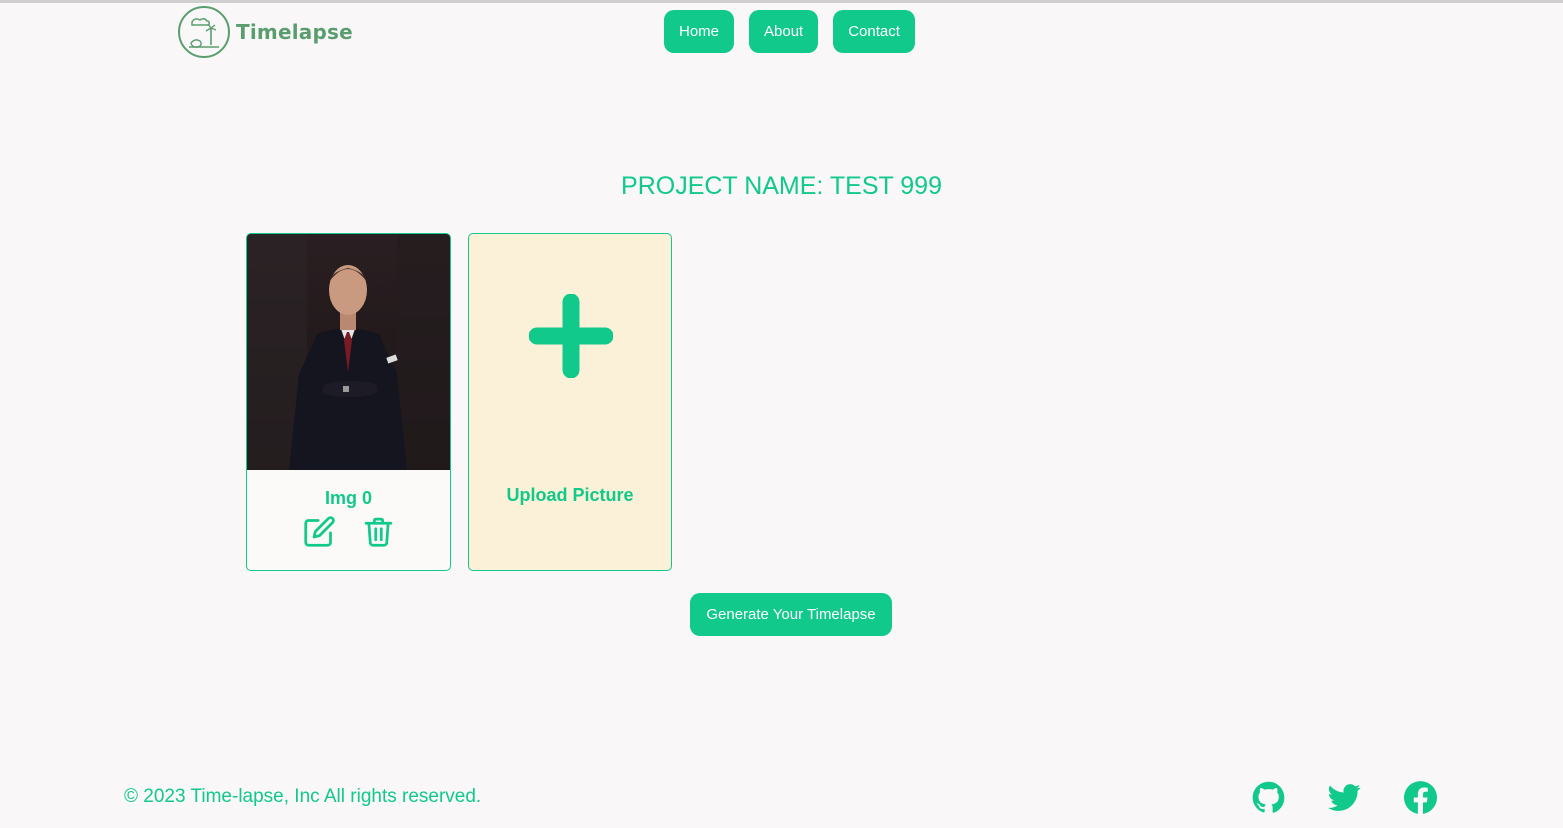 The height and width of the screenshot is (828, 1563). Describe the element at coordinates (348, 352) in the screenshot. I see `project-image` at that location.